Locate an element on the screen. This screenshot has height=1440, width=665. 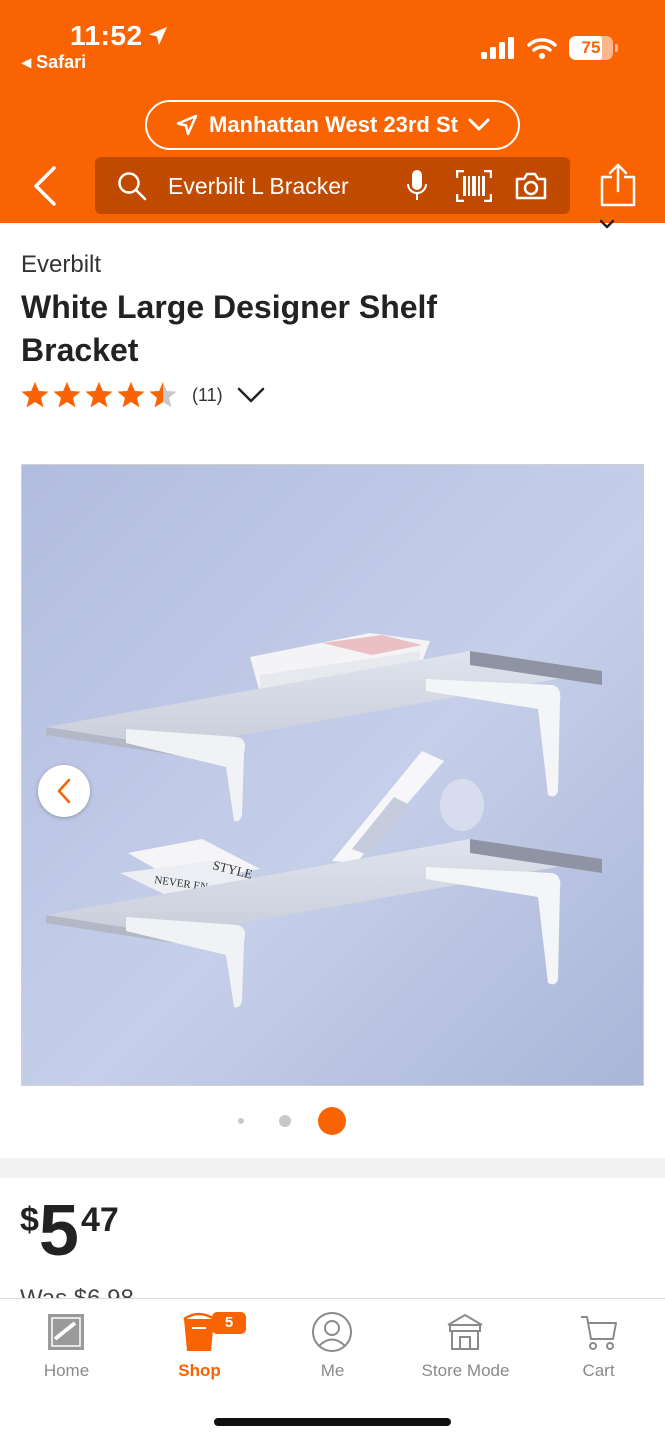
back-to-safari: ◂ Safari is located at coordinates (54, 62).